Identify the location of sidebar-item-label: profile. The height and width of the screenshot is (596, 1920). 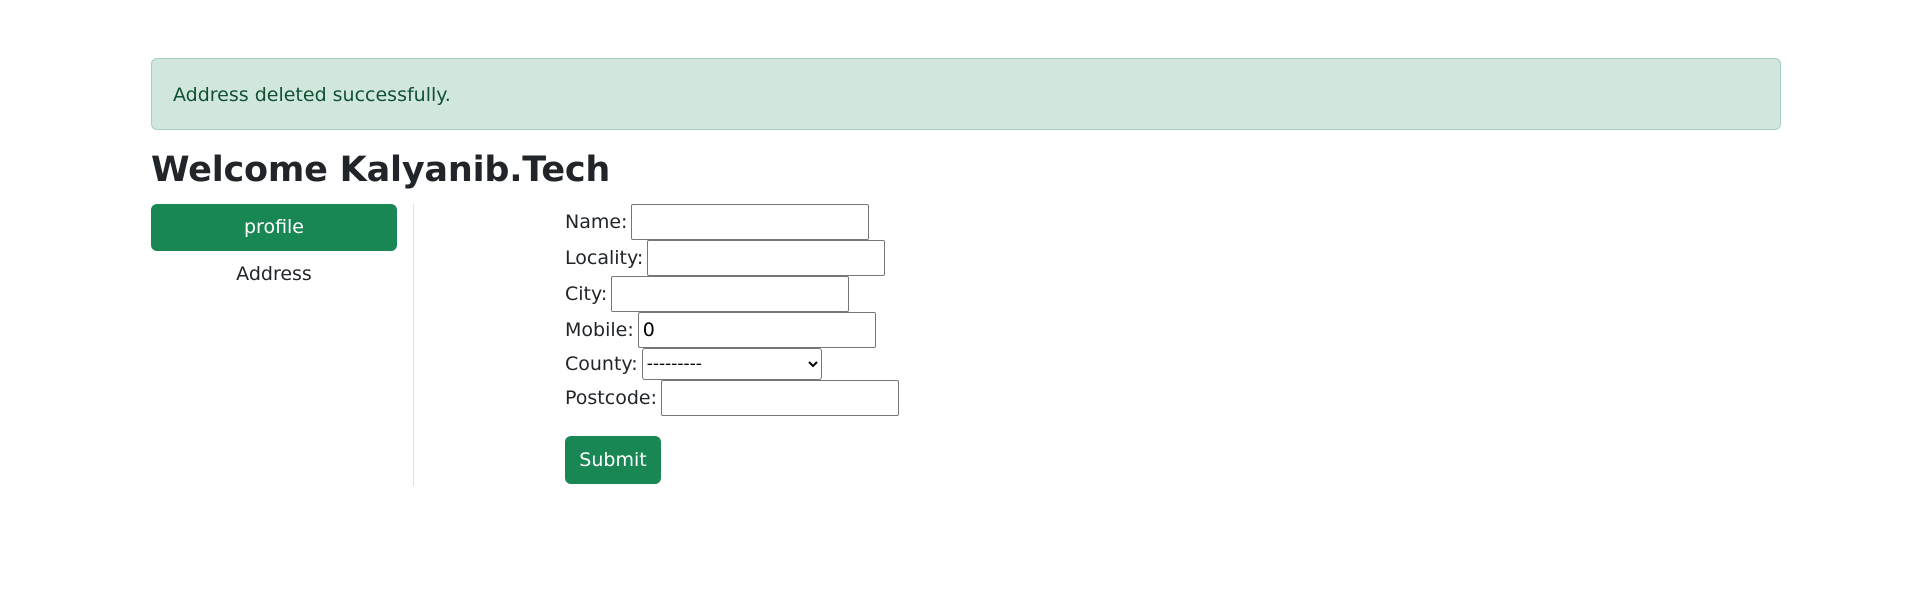
(273, 227).